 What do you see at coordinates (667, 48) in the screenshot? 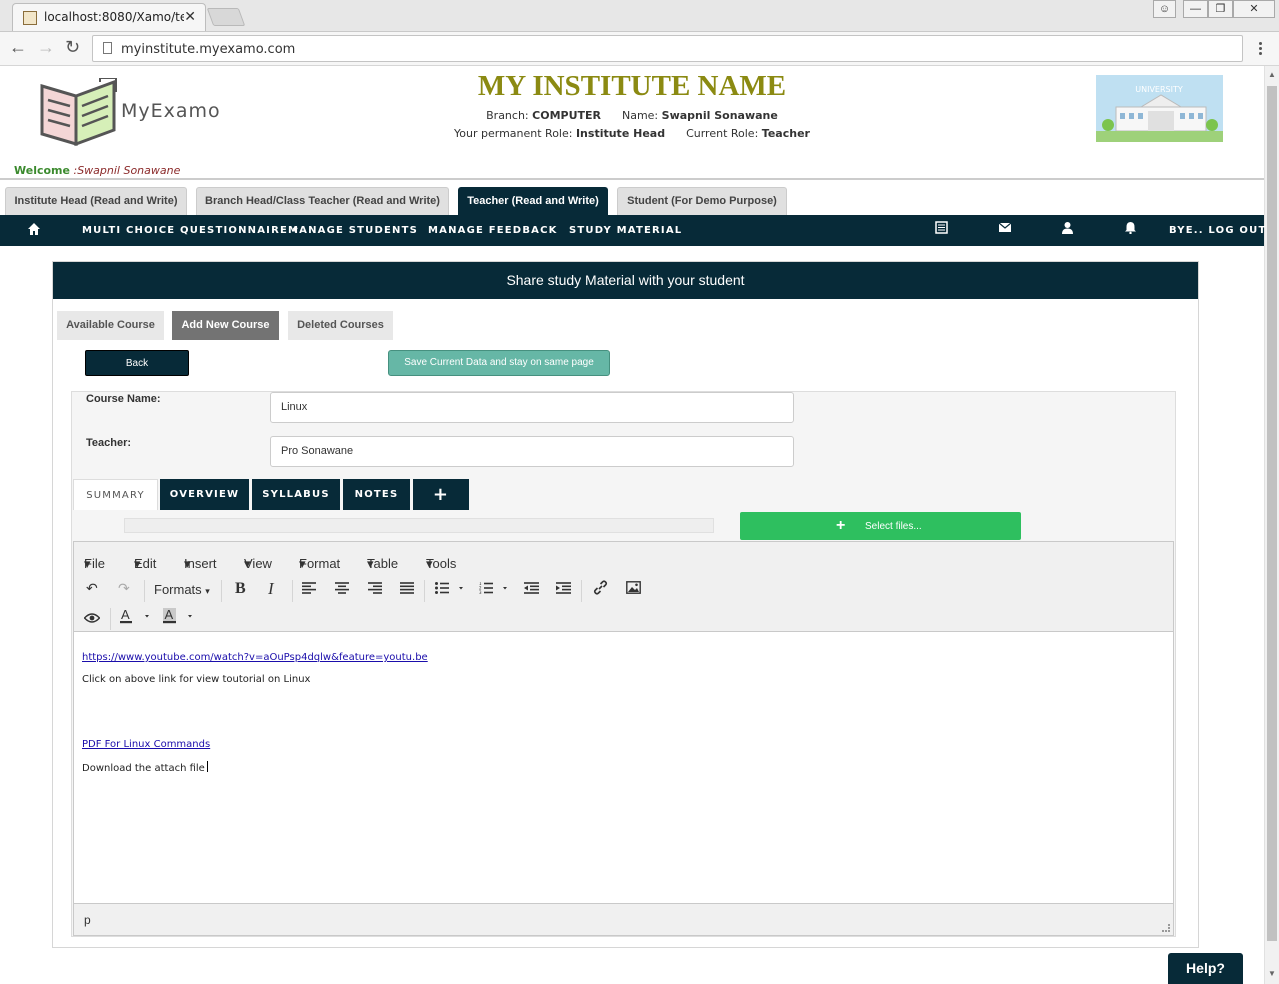
I see `url-input: myinstitute.myexamo.com` at bounding box center [667, 48].